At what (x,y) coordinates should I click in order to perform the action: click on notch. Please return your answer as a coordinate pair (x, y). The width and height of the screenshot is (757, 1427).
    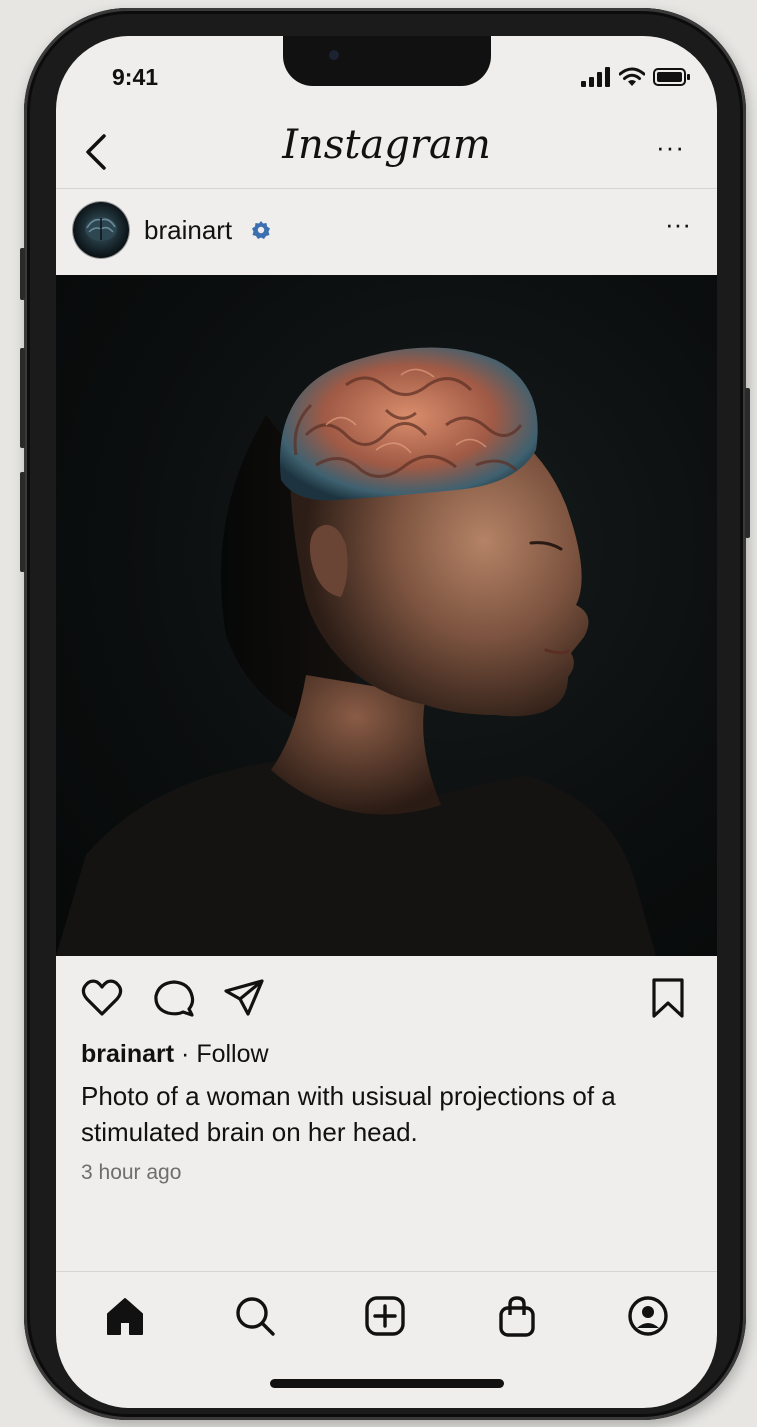
    Looking at the image, I should click on (387, 61).